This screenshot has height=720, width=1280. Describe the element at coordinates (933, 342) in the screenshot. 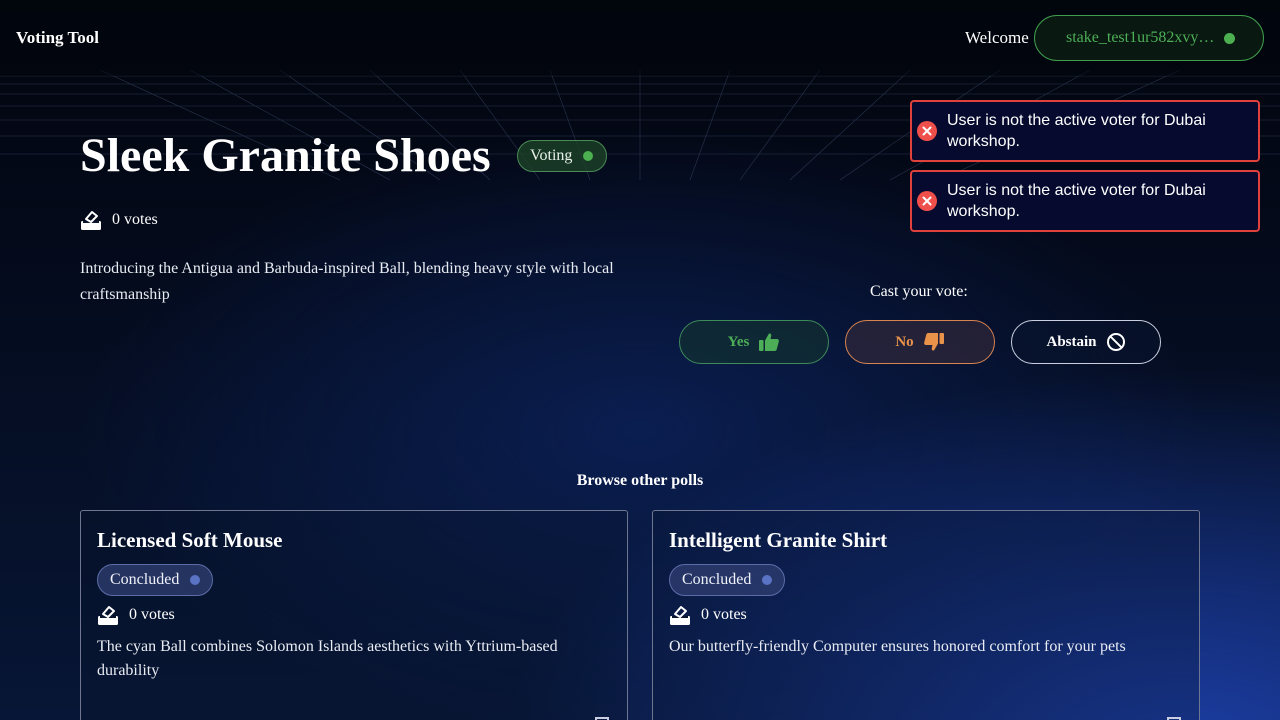

I see `thumbs-down-icon` at that location.